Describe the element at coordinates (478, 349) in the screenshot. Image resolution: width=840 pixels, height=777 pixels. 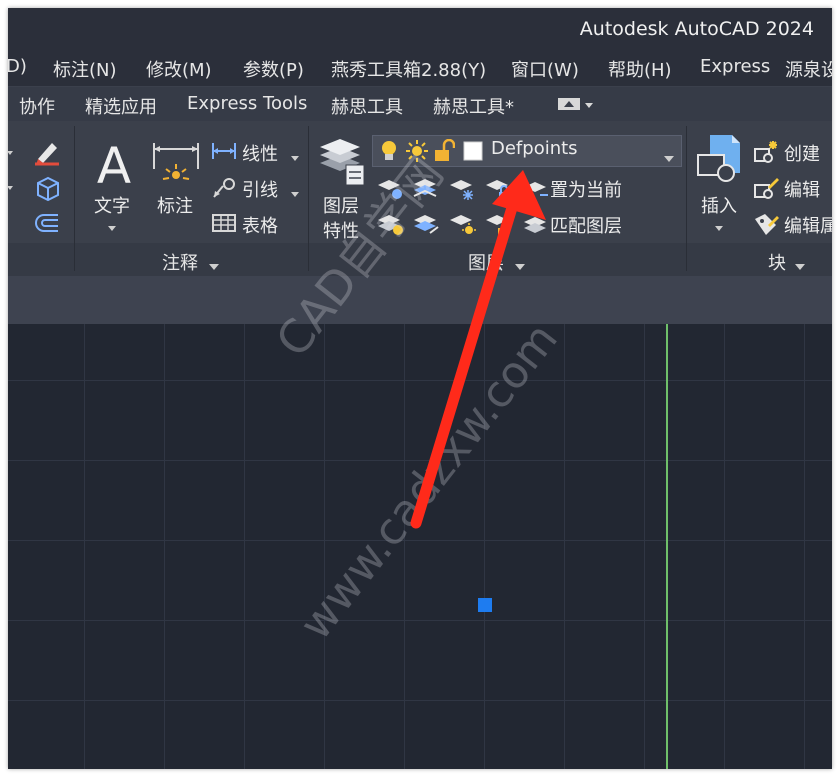
I see `annotation-arrow` at that location.